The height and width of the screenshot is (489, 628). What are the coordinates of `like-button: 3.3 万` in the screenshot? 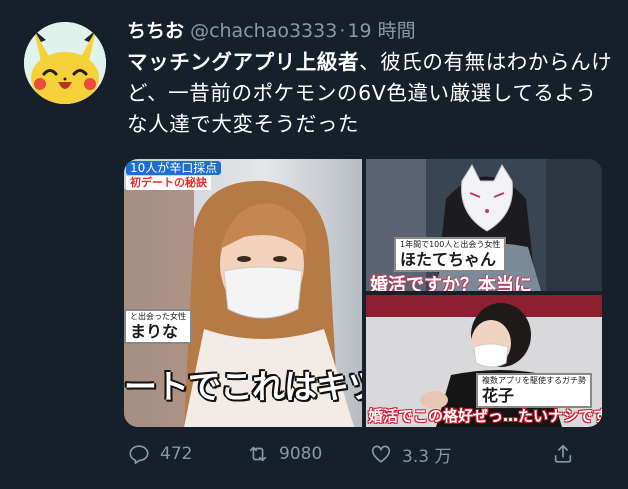 It's located at (410, 454).